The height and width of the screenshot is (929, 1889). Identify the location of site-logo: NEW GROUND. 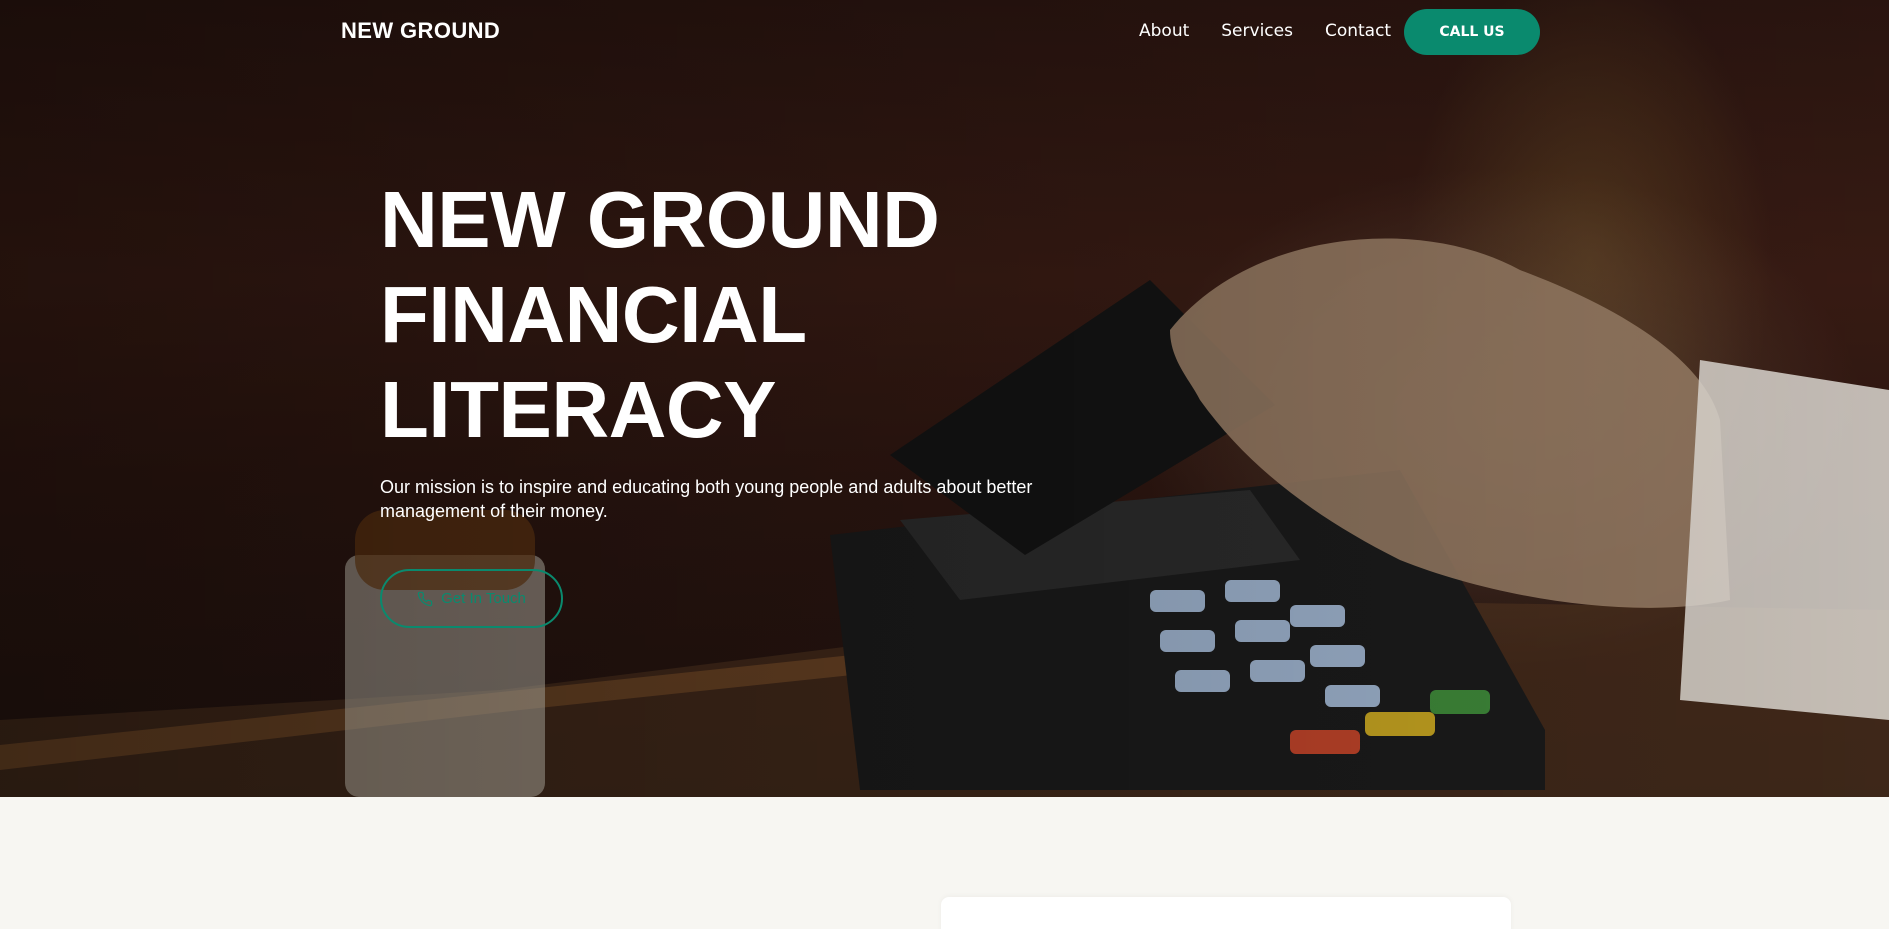
(420, 31).